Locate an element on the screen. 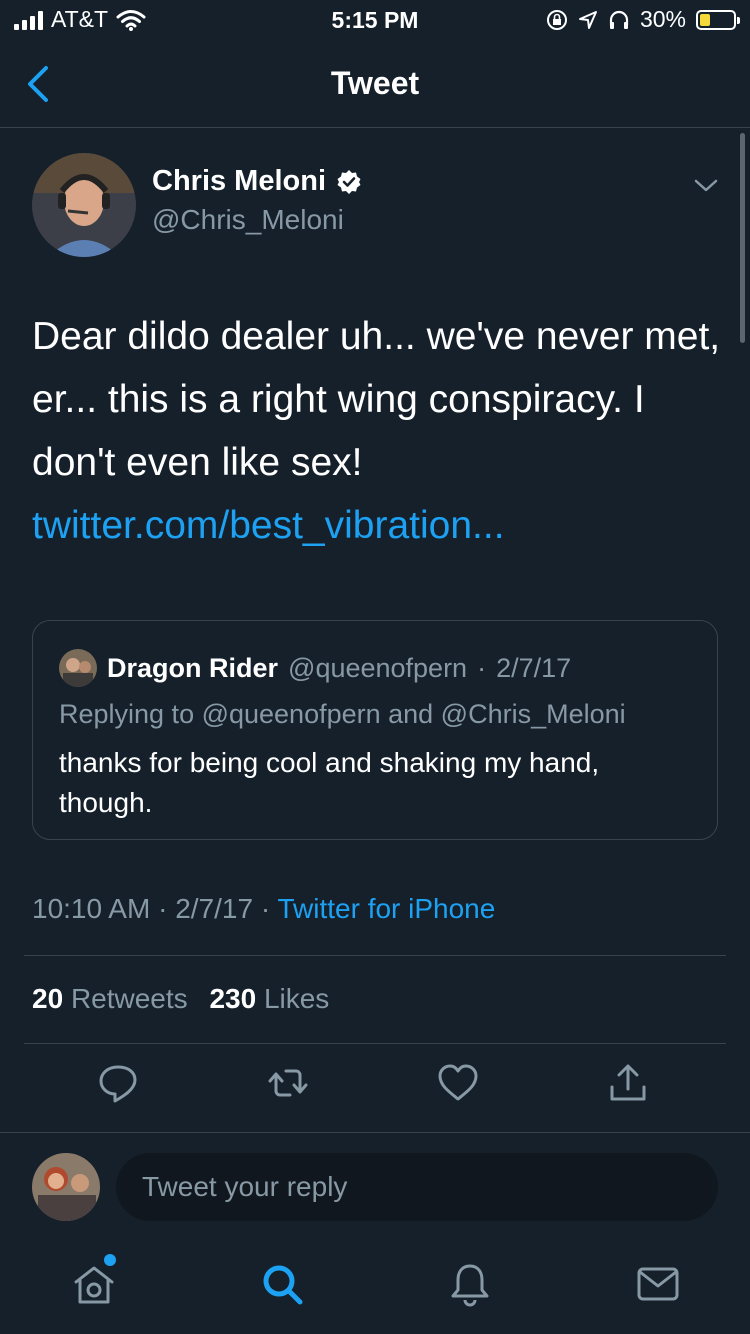 The height and width of the screenshot is (1334, 750). share-icon is located at coordinates (628, 1082).